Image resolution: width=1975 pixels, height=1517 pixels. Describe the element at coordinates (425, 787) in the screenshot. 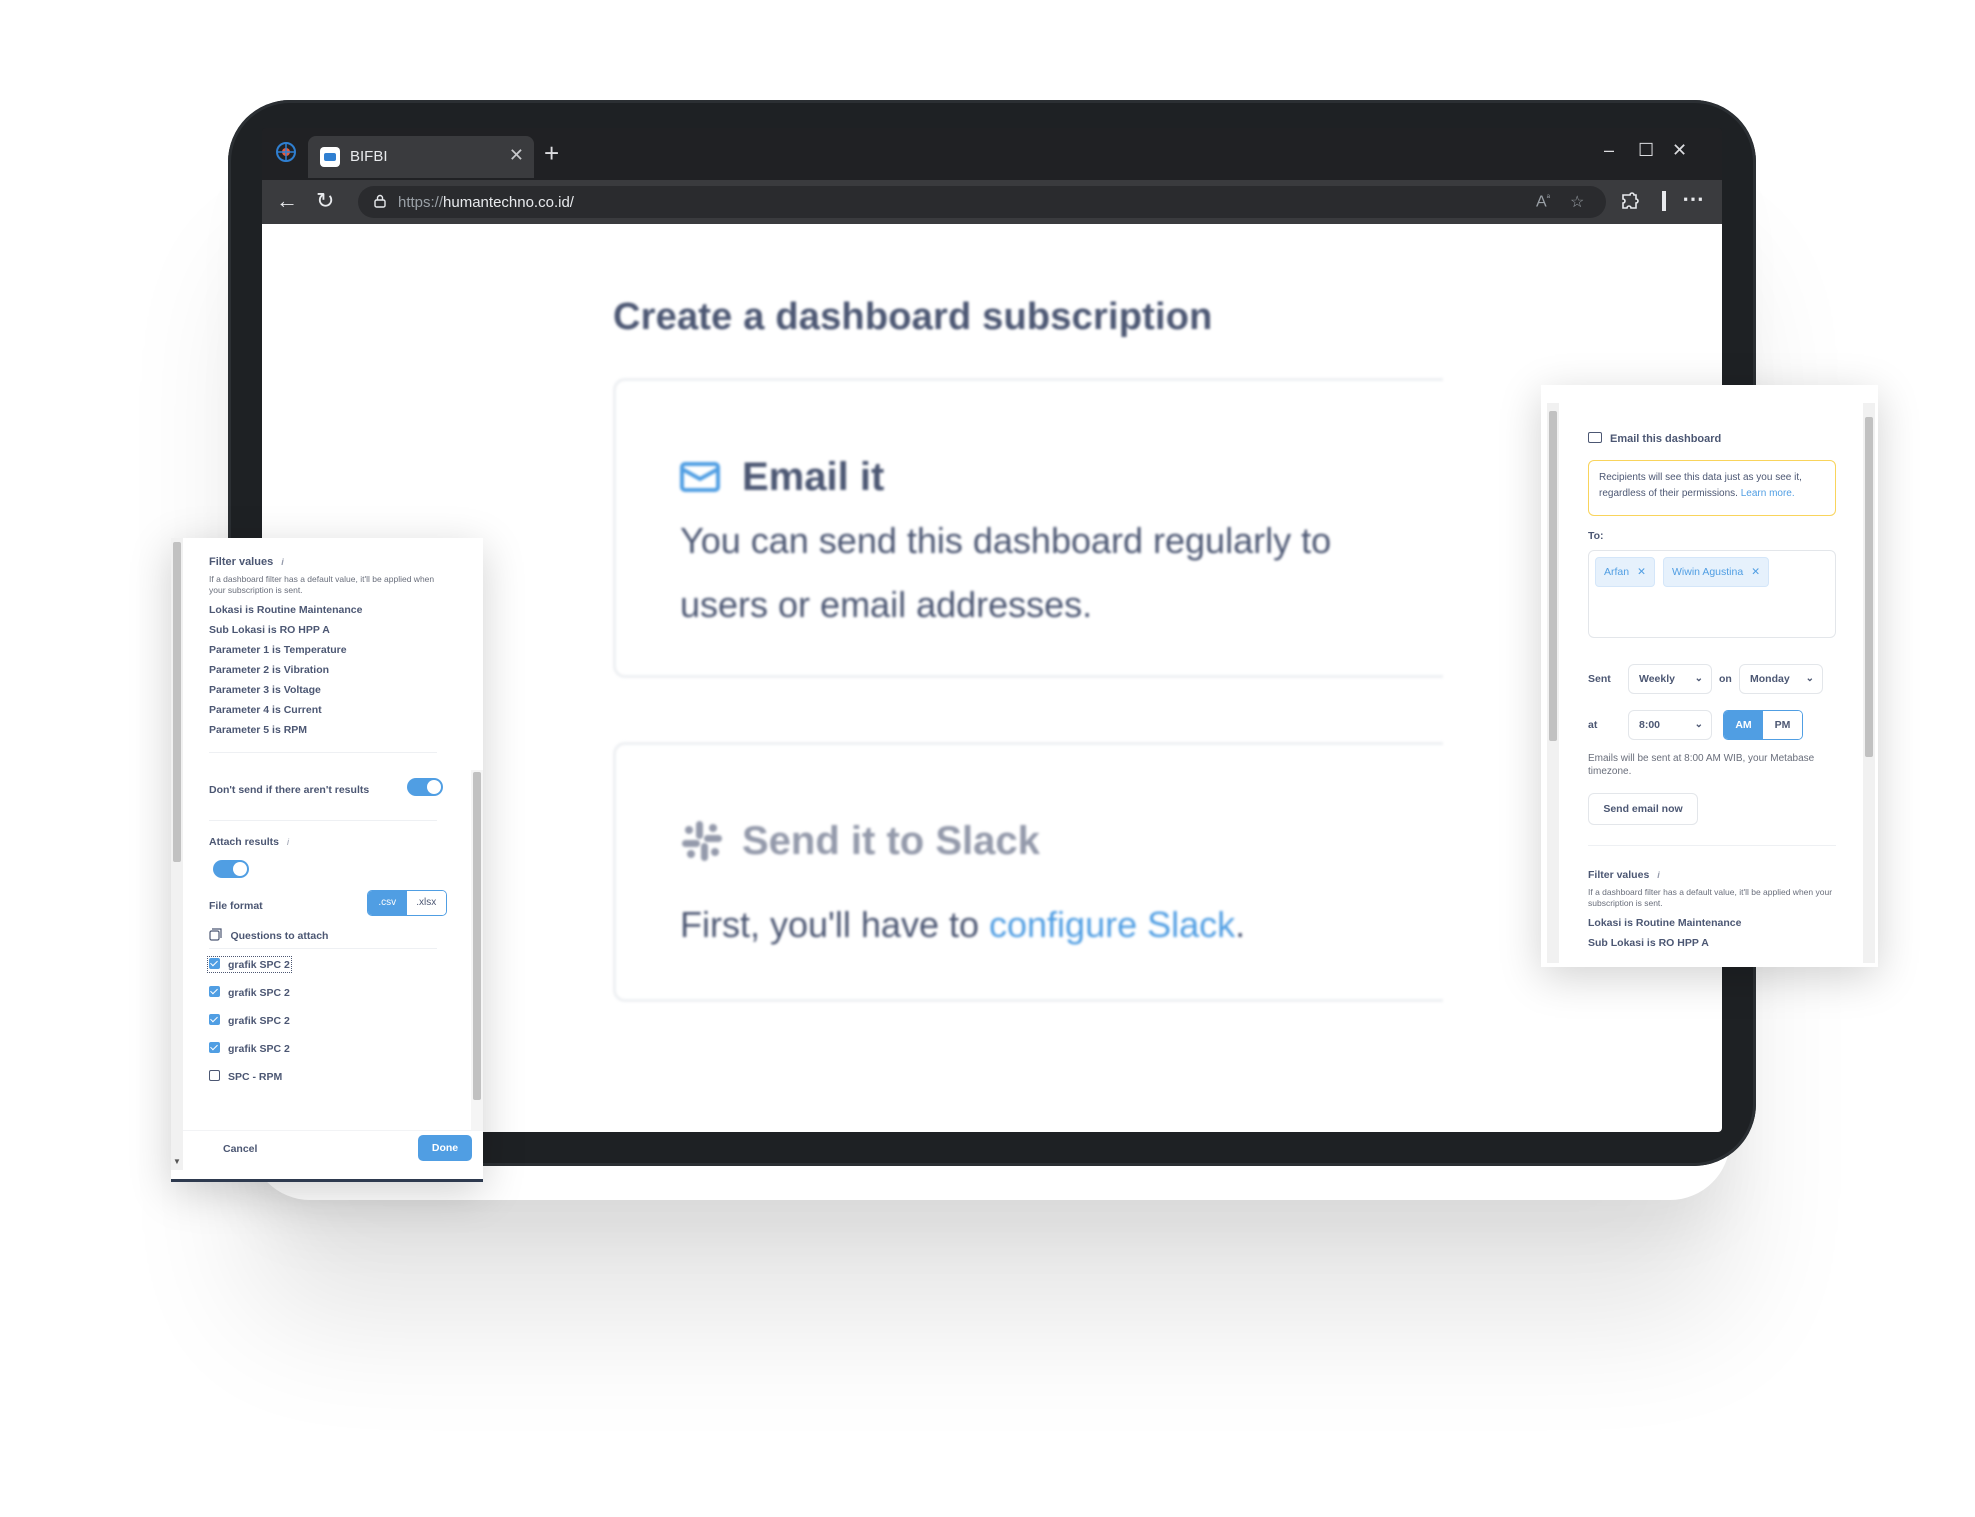

I see `dont-send-toggle` at that location.